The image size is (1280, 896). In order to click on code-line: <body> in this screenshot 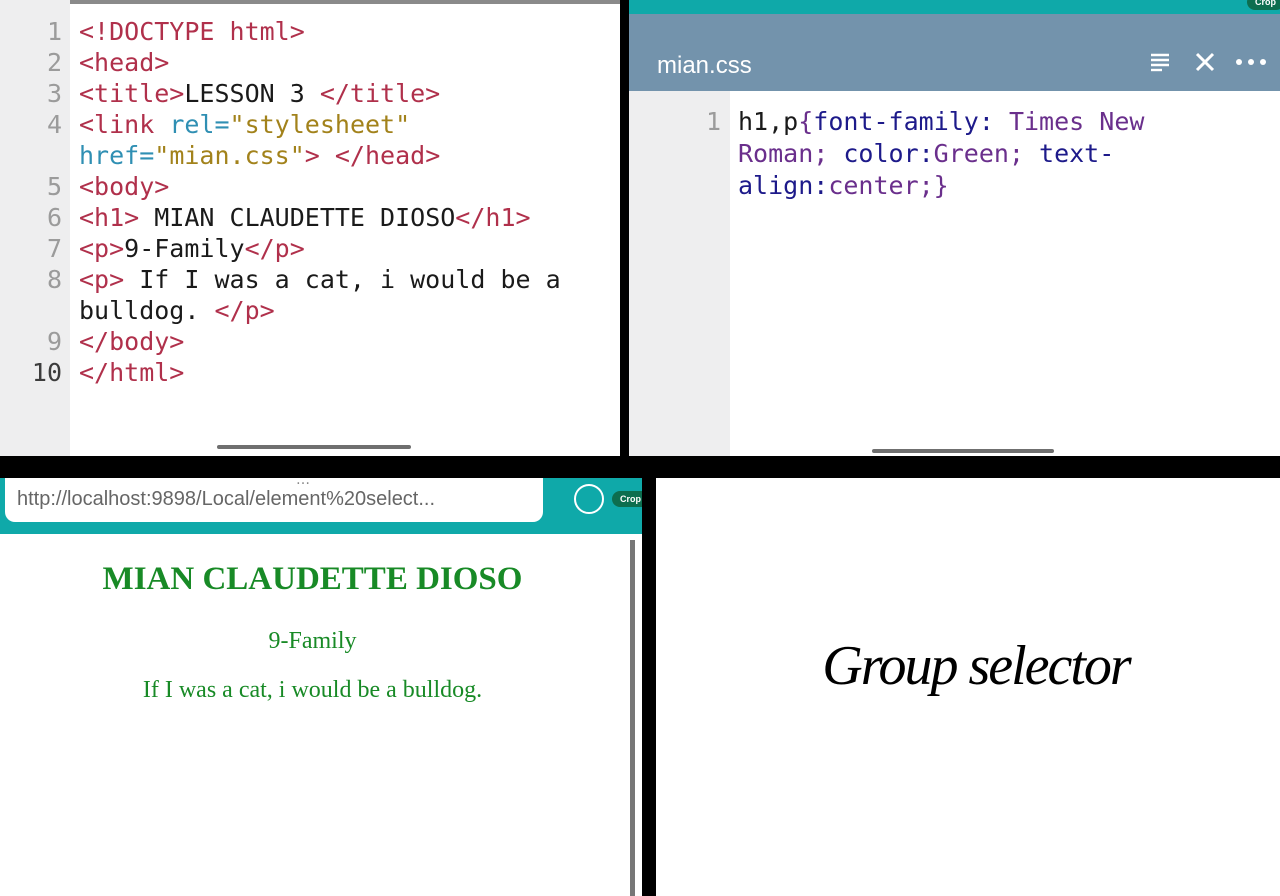, I will do `click(124, 186)`.